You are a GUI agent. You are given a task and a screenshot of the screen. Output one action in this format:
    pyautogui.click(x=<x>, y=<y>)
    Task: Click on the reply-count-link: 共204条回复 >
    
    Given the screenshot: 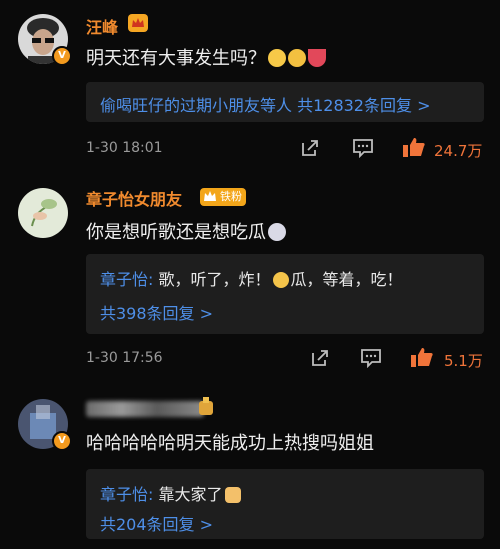 What is the action you would take?
    pyautogui.click(x=156, y=523)
    